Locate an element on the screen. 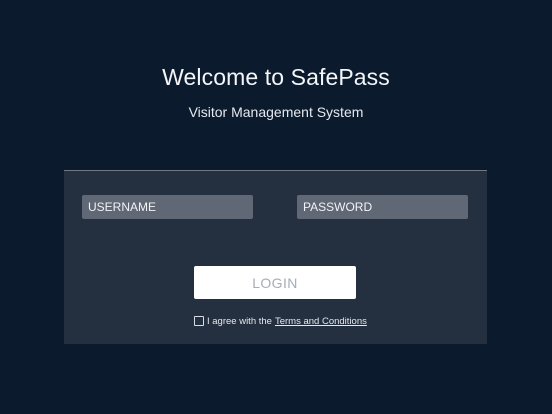 The height and width of the screenshot is (414, 552). password-input is located at coordinates (382, 207).